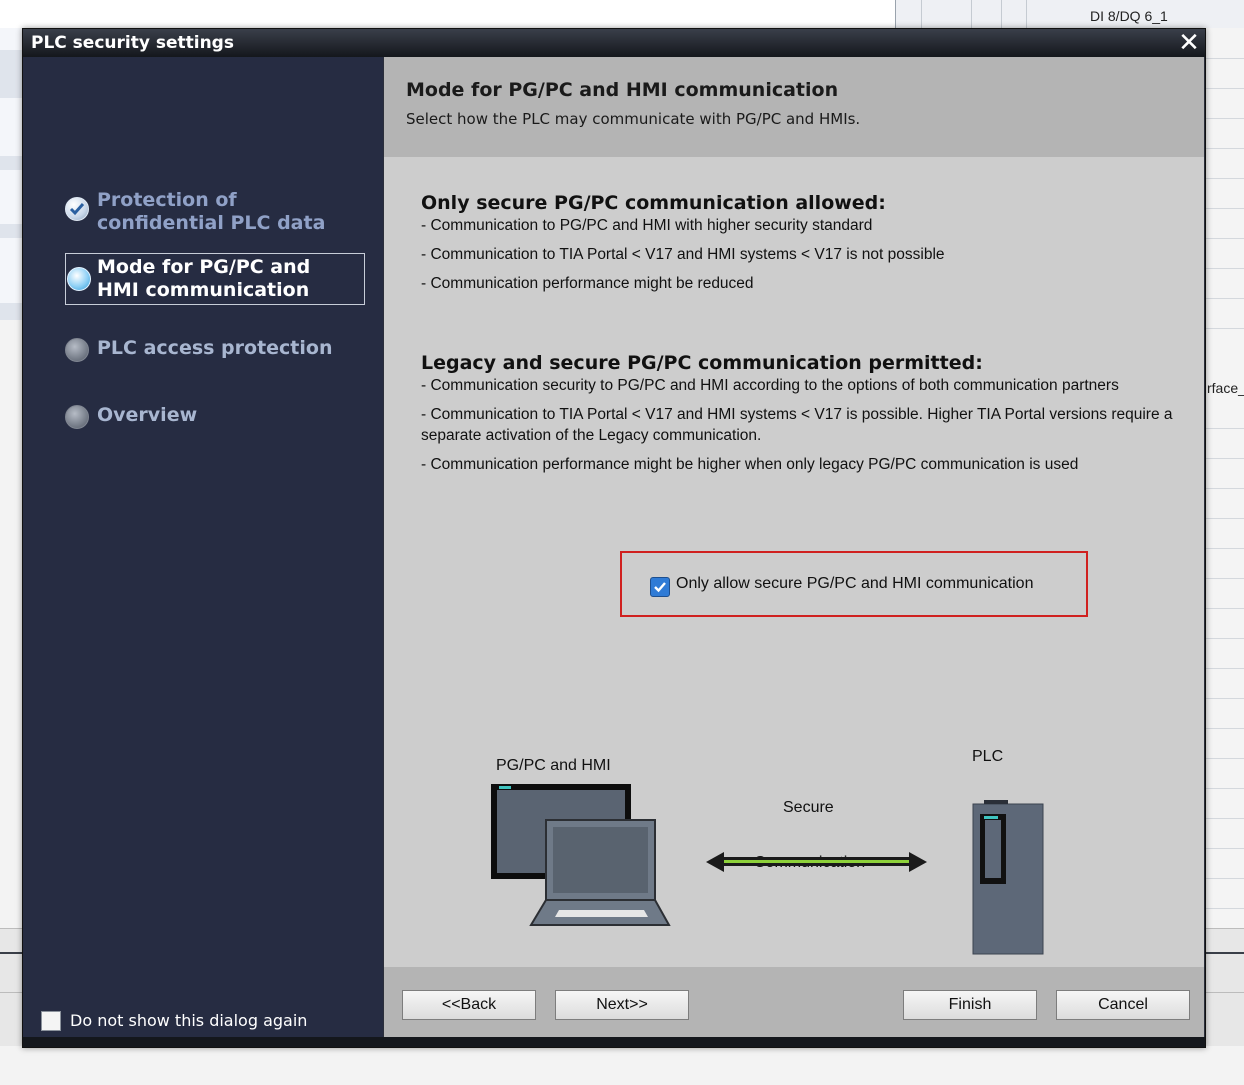  I want to click on nav-item-label: Mode for PG/PC and HMI communication, so click(204, 278).